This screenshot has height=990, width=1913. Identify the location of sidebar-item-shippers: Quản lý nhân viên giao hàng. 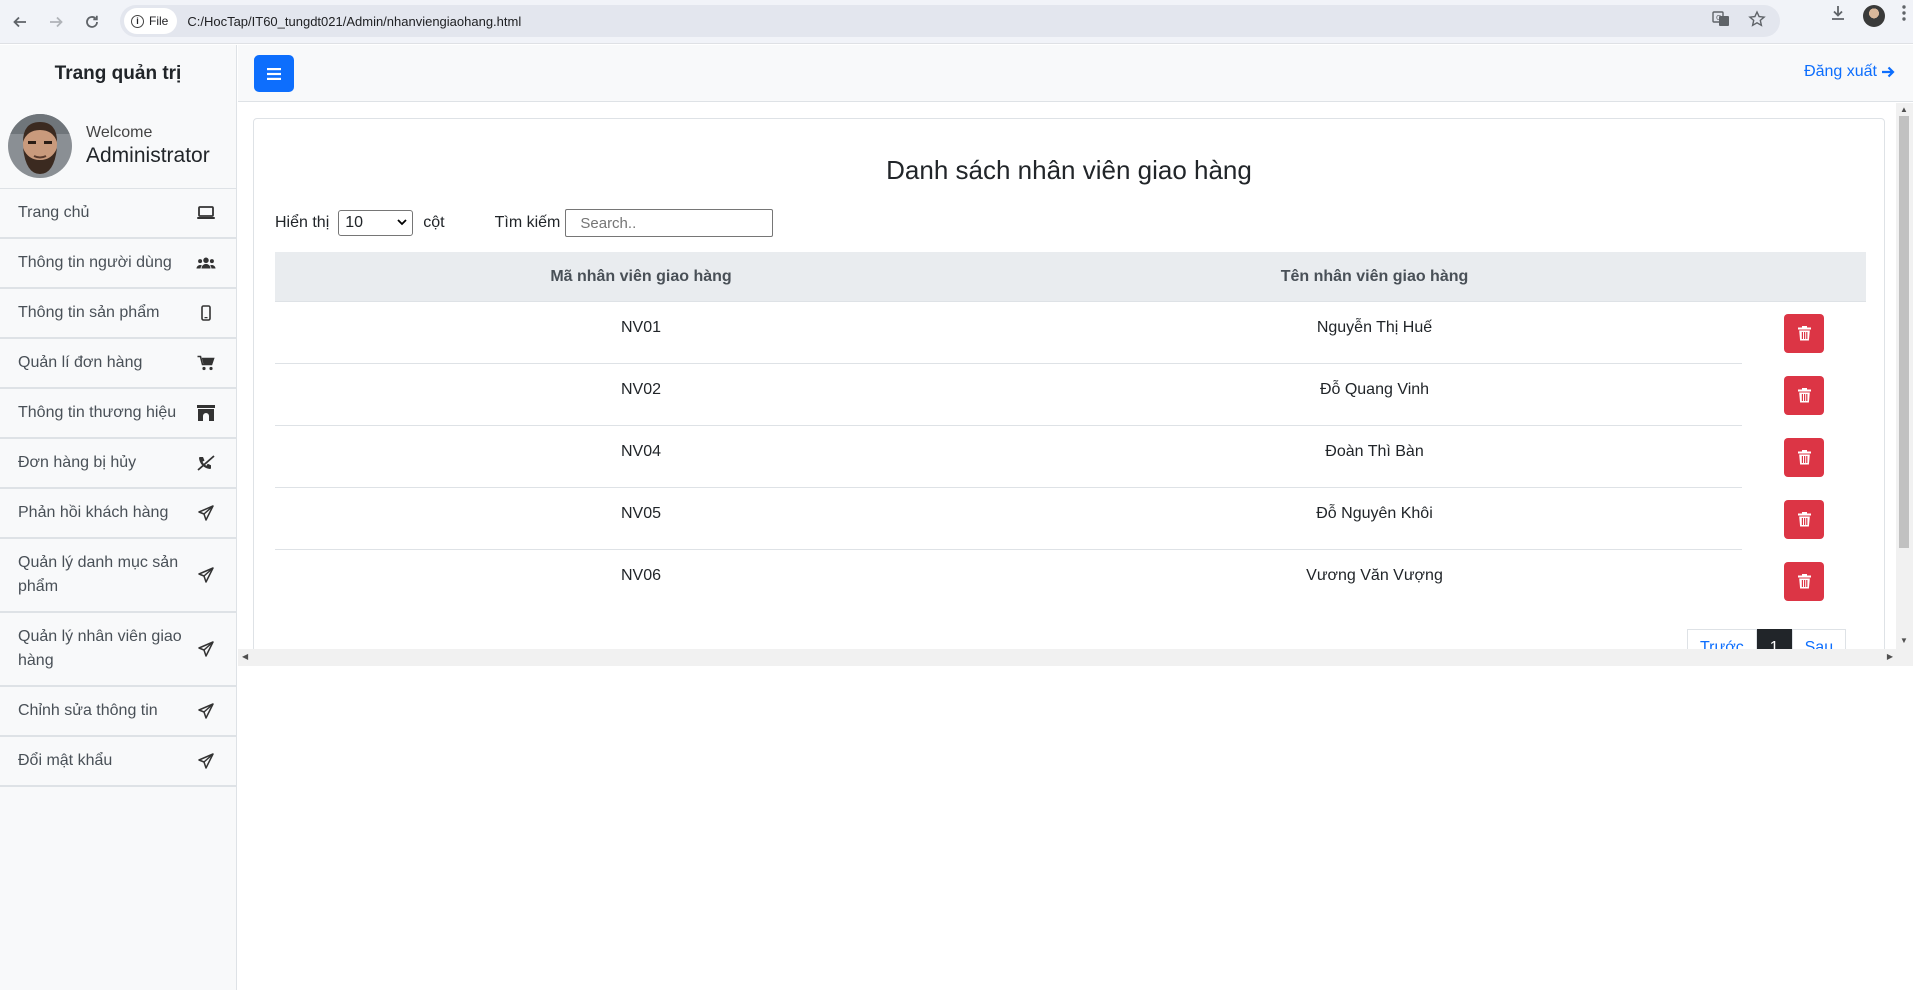
(118, 650).